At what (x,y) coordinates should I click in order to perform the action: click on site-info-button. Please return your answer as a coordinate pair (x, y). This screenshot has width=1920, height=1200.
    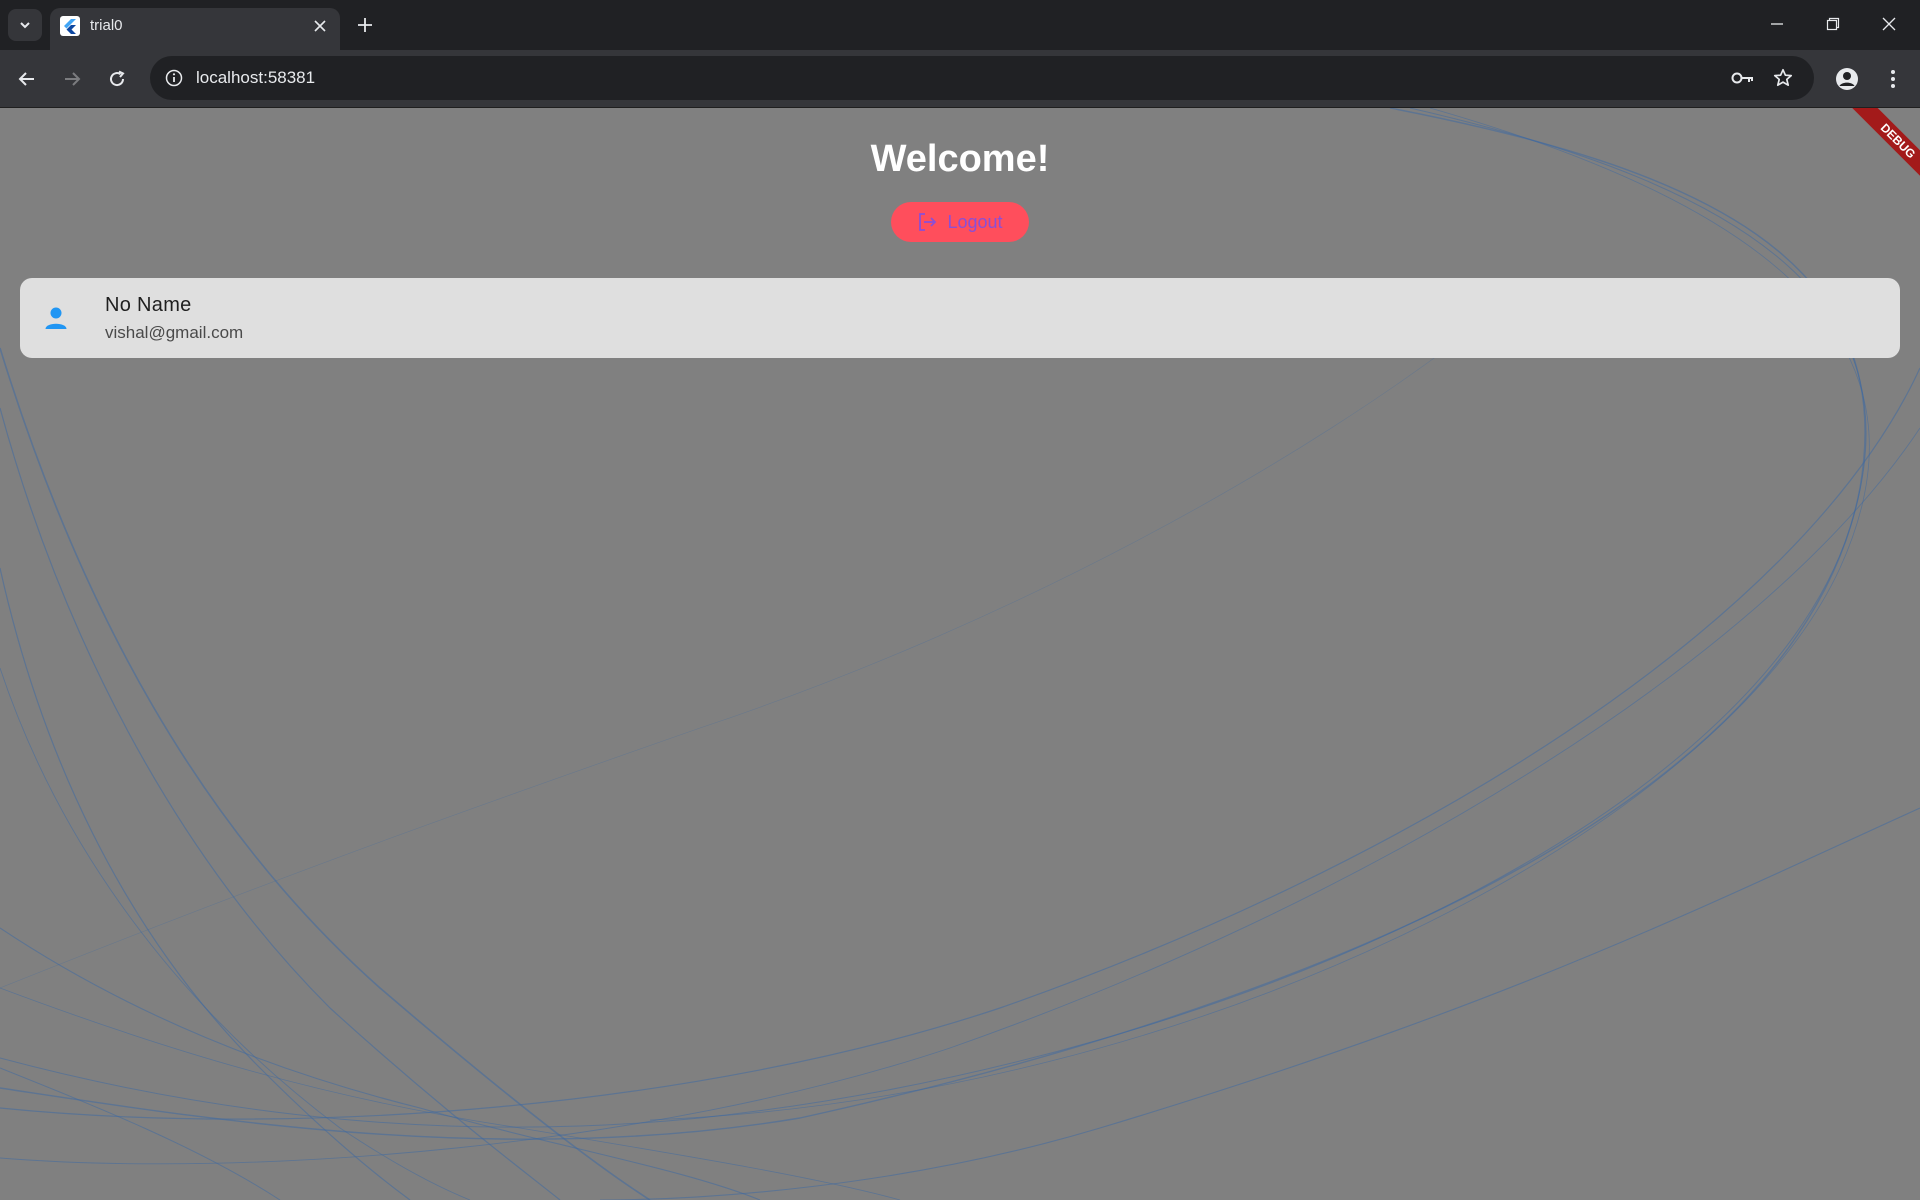
    Looking at the image, I should click on (174, 78).